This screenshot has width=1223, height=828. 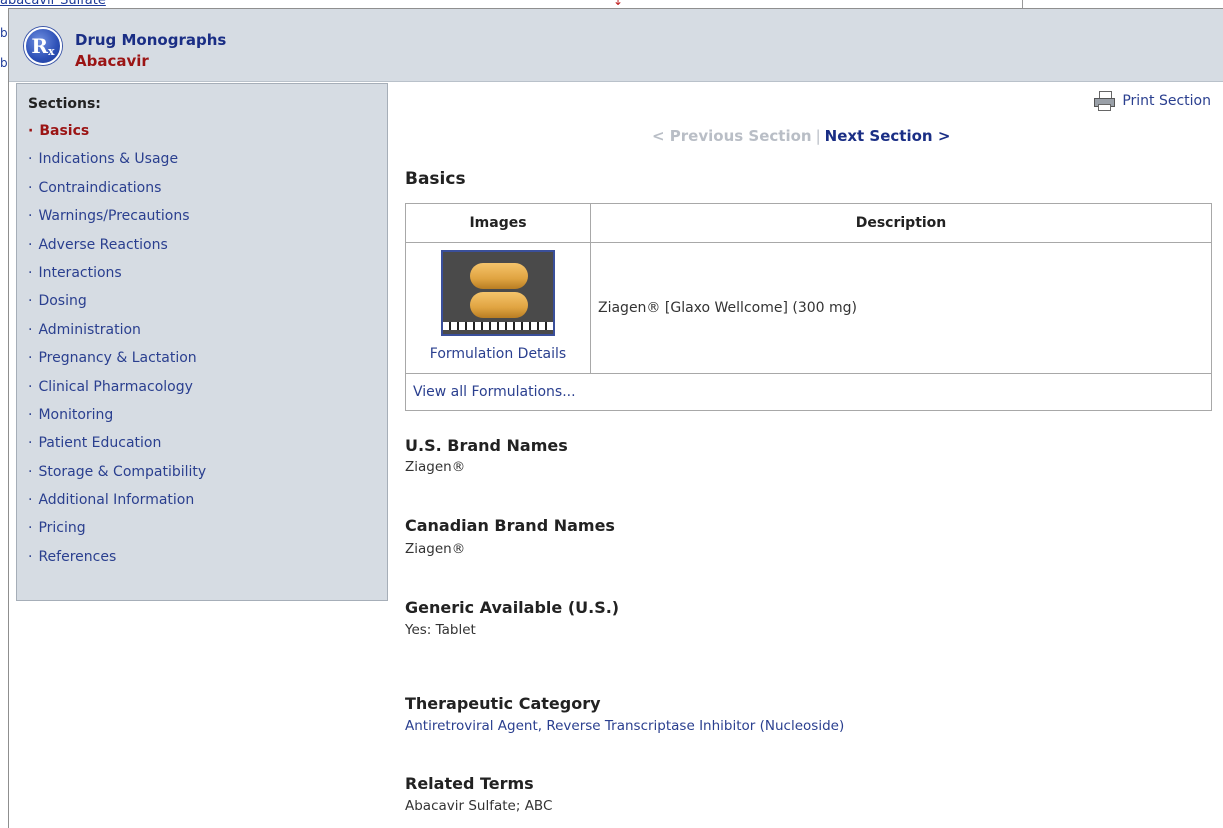 What do you see at coordinates (1105, 101) in the screenshot?
I see `printer-icon` at bounding box center [1105, 101].